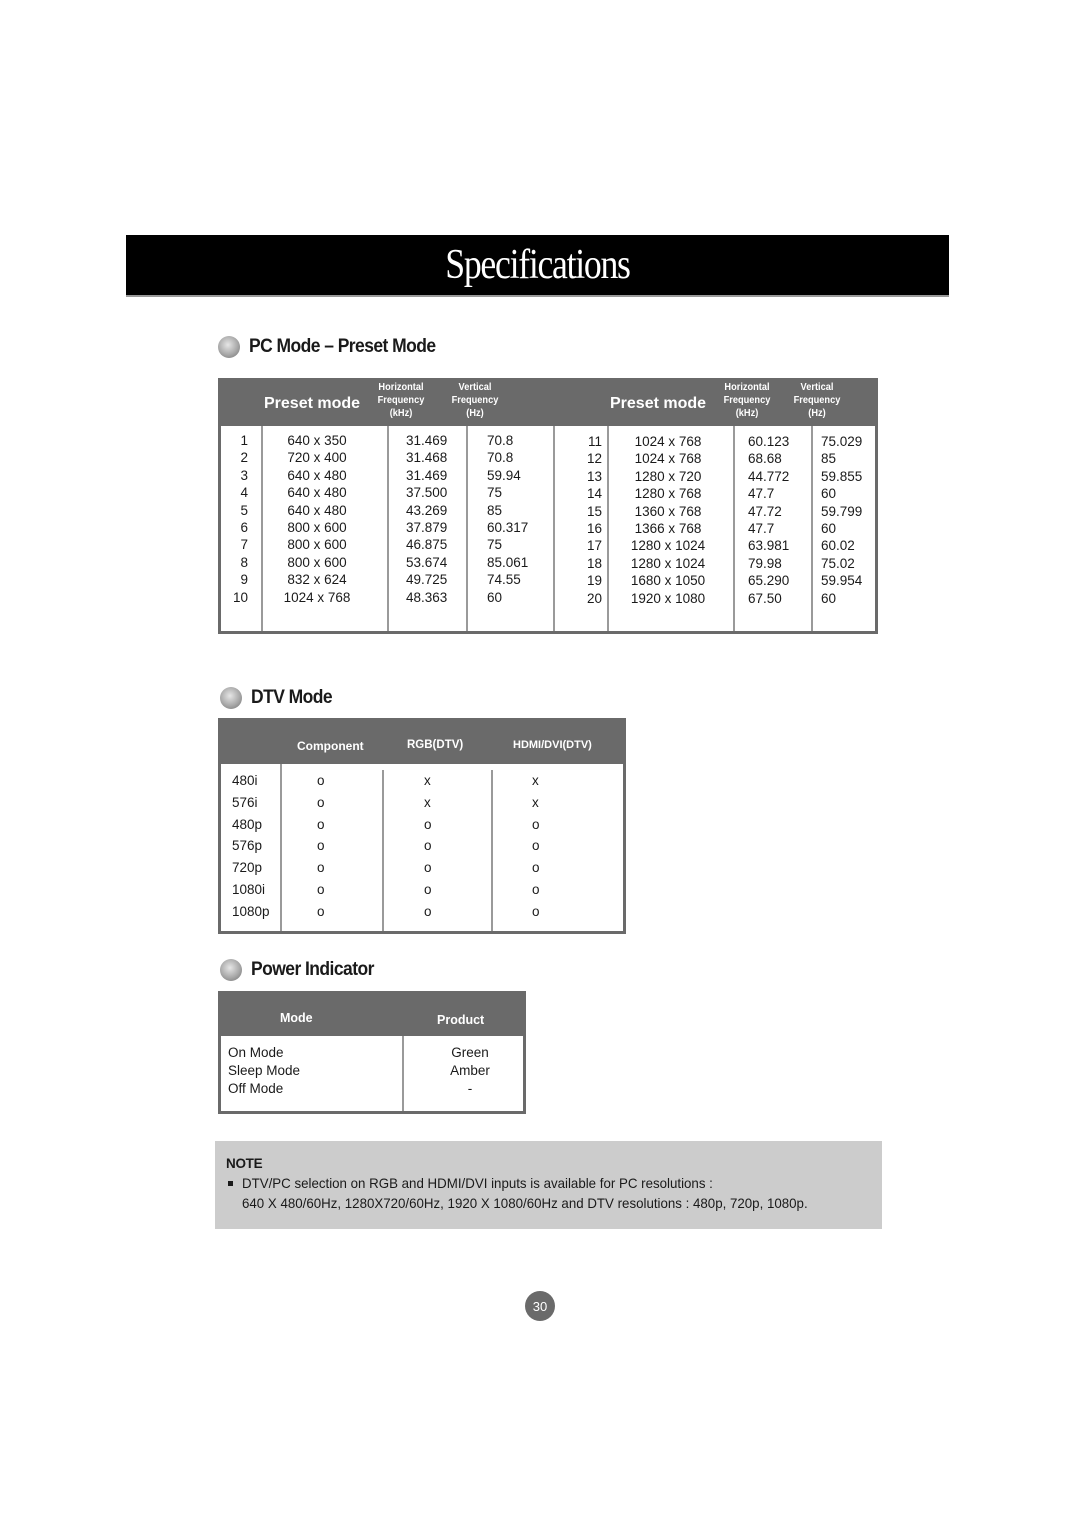 Image resolution: width=1080 pixels, height=1528 pixels. What do you see at coordinates (435, 745) in the screenshot?
I see `header-rgb-dtv: RGB(DTV)` at bounding box center [435, 745].